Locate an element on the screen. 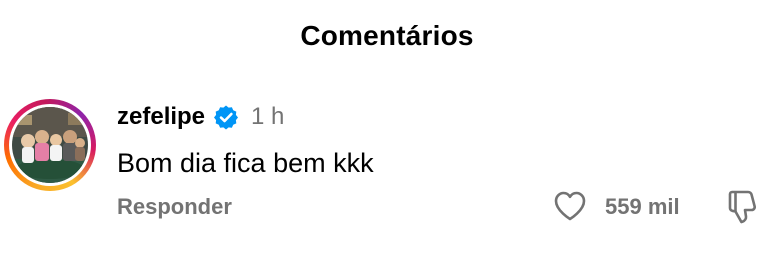  avatar-story-ring is located at coordinates (50, 145).